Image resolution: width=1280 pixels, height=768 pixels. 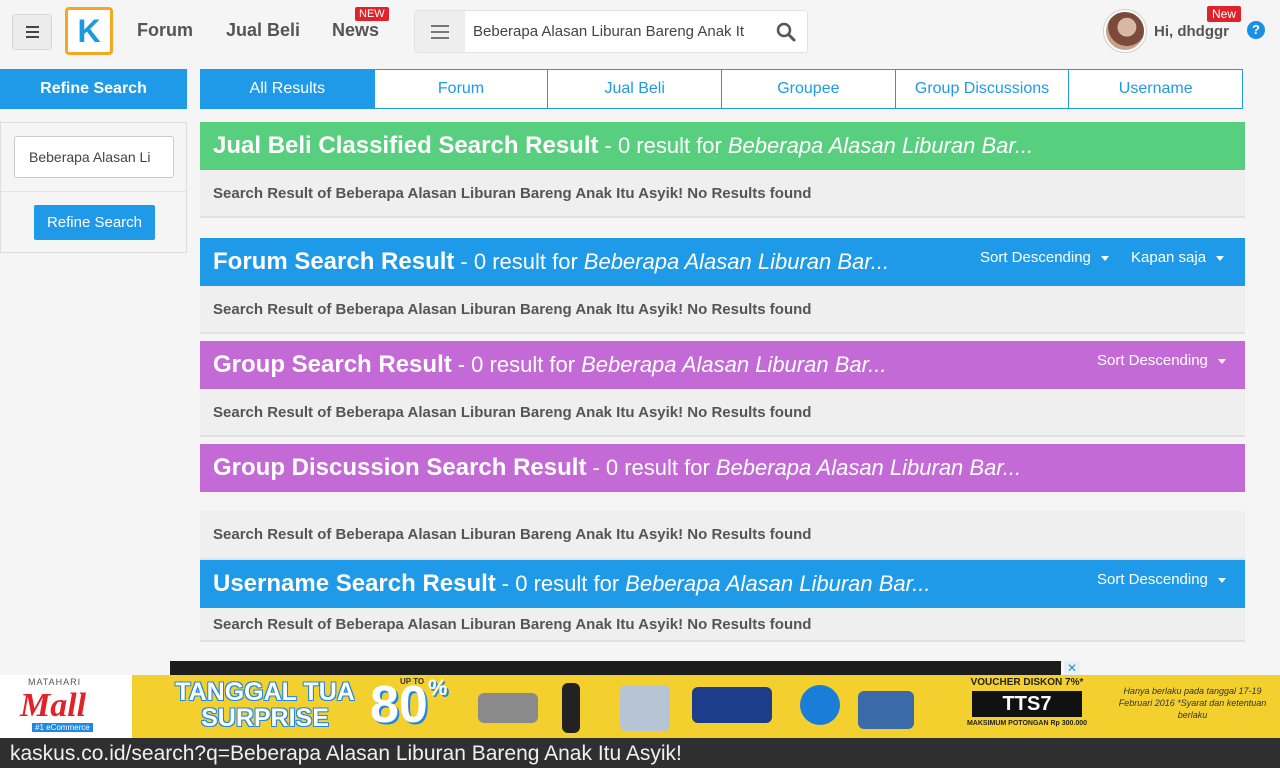 What do you see at coordinates (400, 467) in the screenshot?
I see `result-title: Group Discussion Search Result` at bounding box center [400, 467].